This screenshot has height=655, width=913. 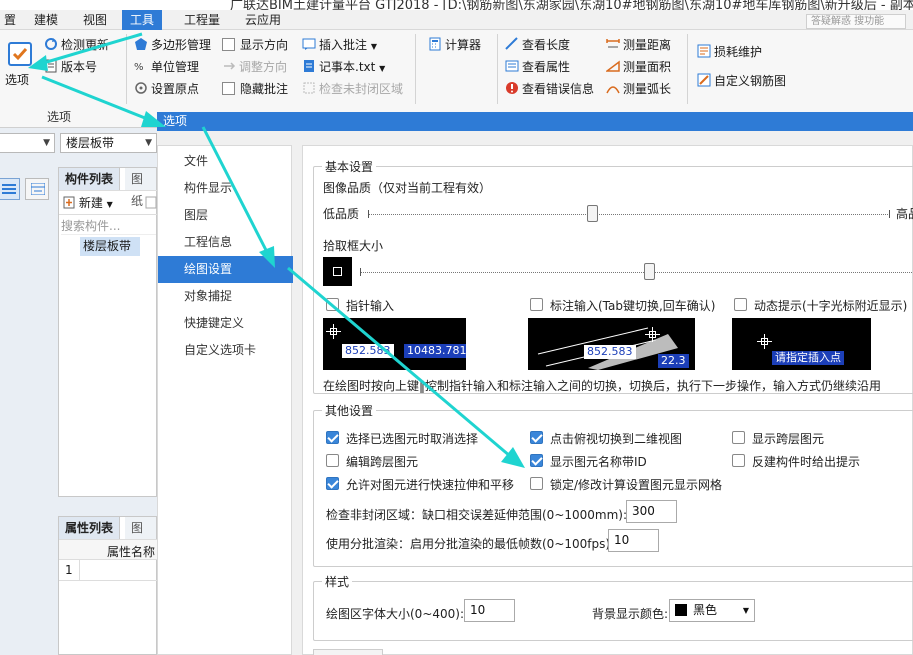 I want to click on crosshair-icon, so click(x=764, y=341).